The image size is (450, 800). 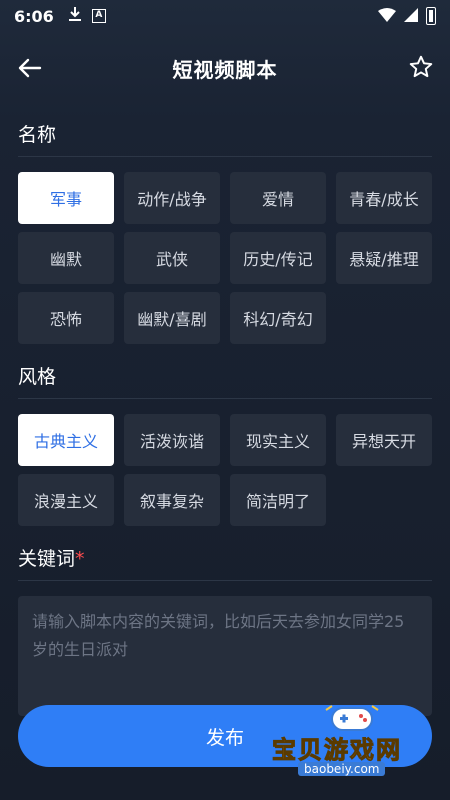 What do you see at coordinates (278, 500) in the screenshot?
I see `style-option-concise: 简洁明了` at bounding box center [278, 500].